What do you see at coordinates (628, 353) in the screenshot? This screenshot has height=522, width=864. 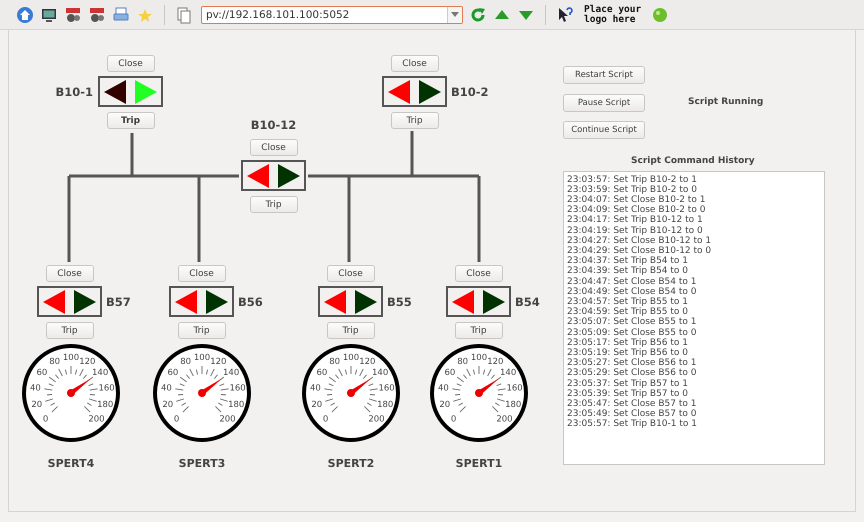 I see `history-entry: 23:05:19: Set Trip B56 to 0` at bounding box center [628, 353].